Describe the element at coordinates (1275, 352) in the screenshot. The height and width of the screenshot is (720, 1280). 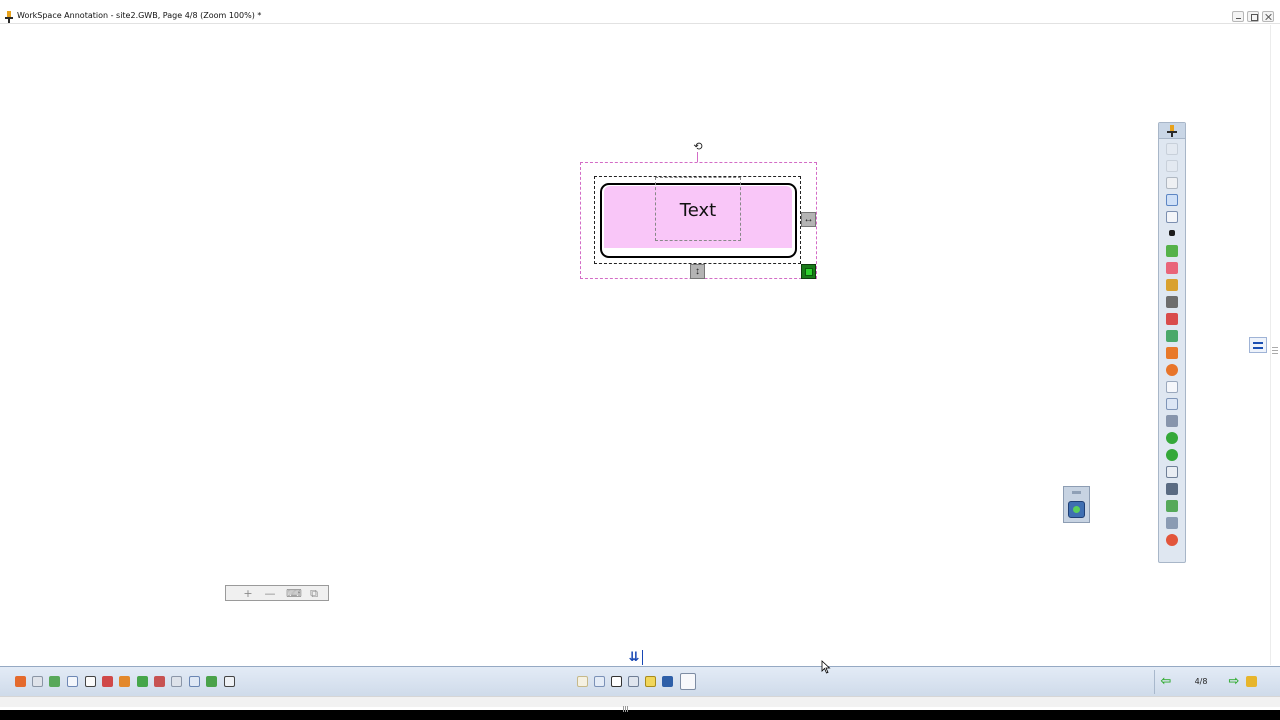
I see `scroll-grip-icon` at that location.